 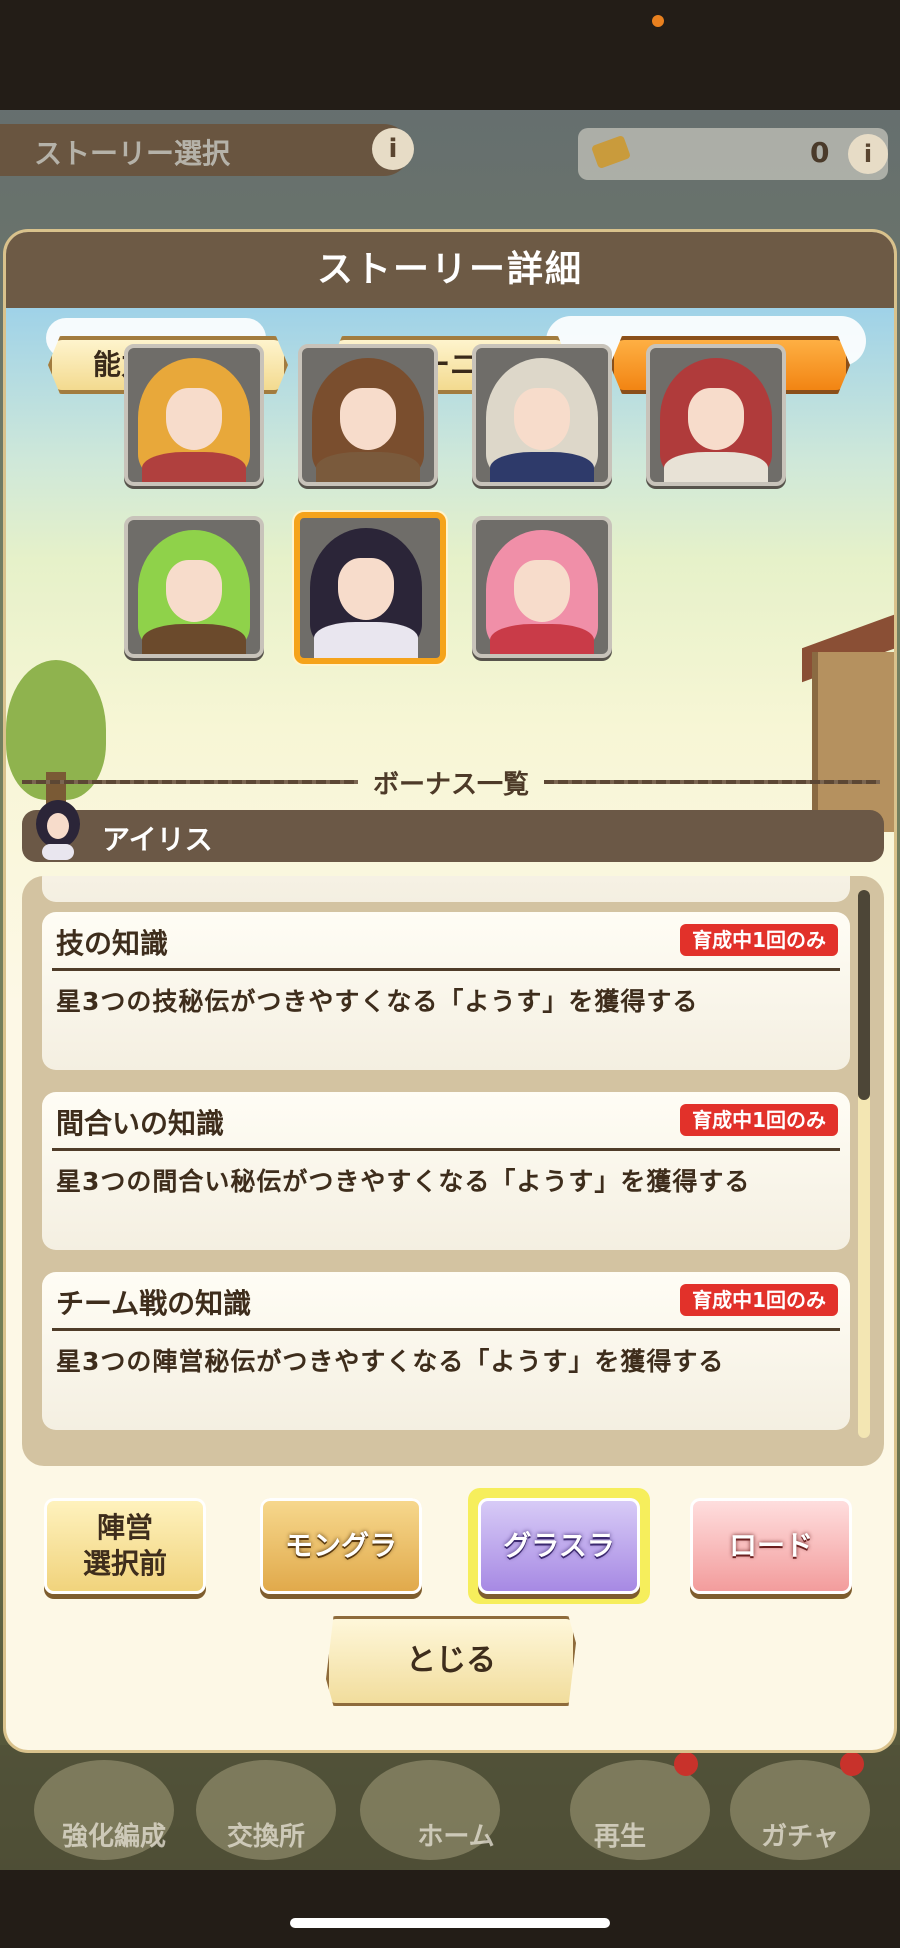 What do you see at coordinates (265, 1837) in the screenshot?
I see `nav-label-exchange: 交換所` at bounding box center [265, 1837].